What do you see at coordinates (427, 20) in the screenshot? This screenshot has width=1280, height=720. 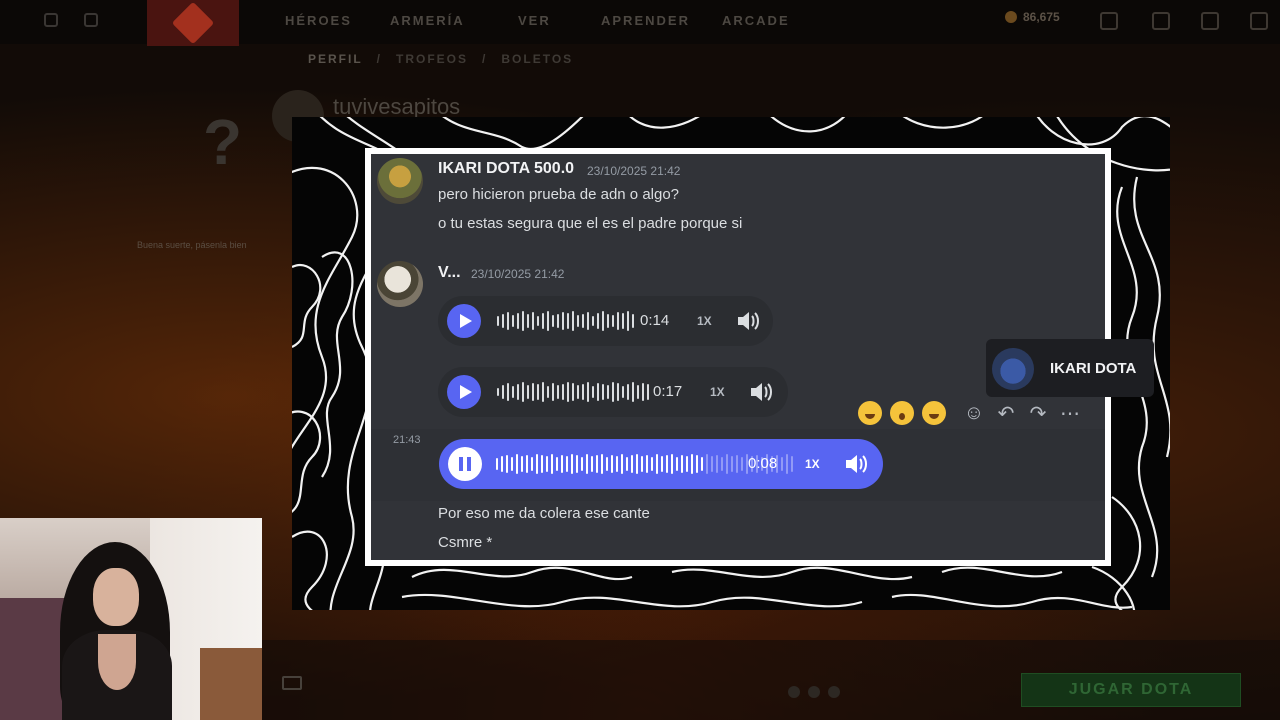 I see `nav-armory: ARMERÍA` at bounding box center [427, 20].